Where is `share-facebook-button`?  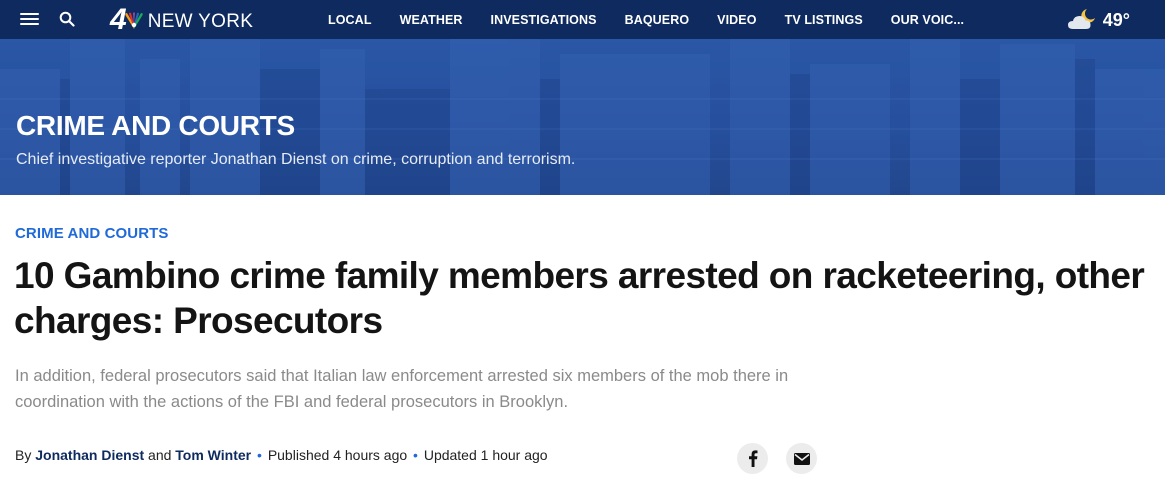 share-facebook-button is located at coordinates (752, 458).